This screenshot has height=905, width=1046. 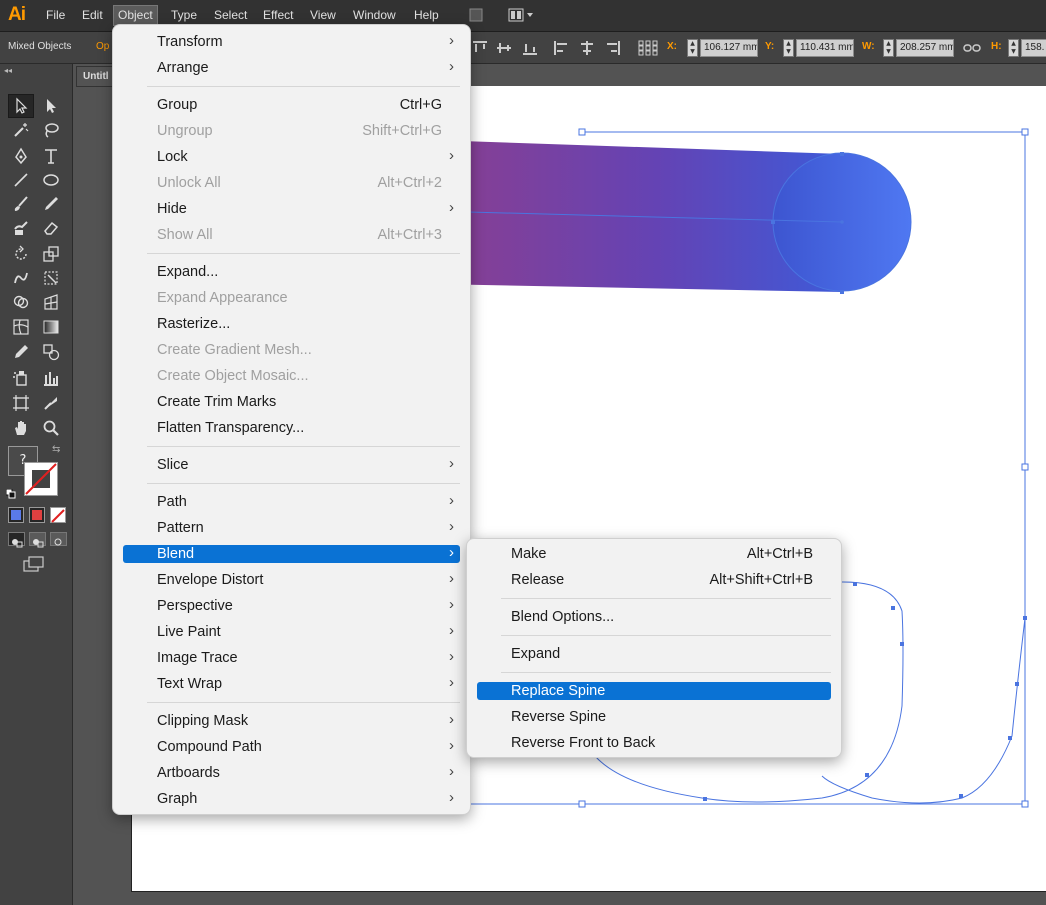 I want to click on menu-item-hide: Hide ›, so click(x=291, y=208).